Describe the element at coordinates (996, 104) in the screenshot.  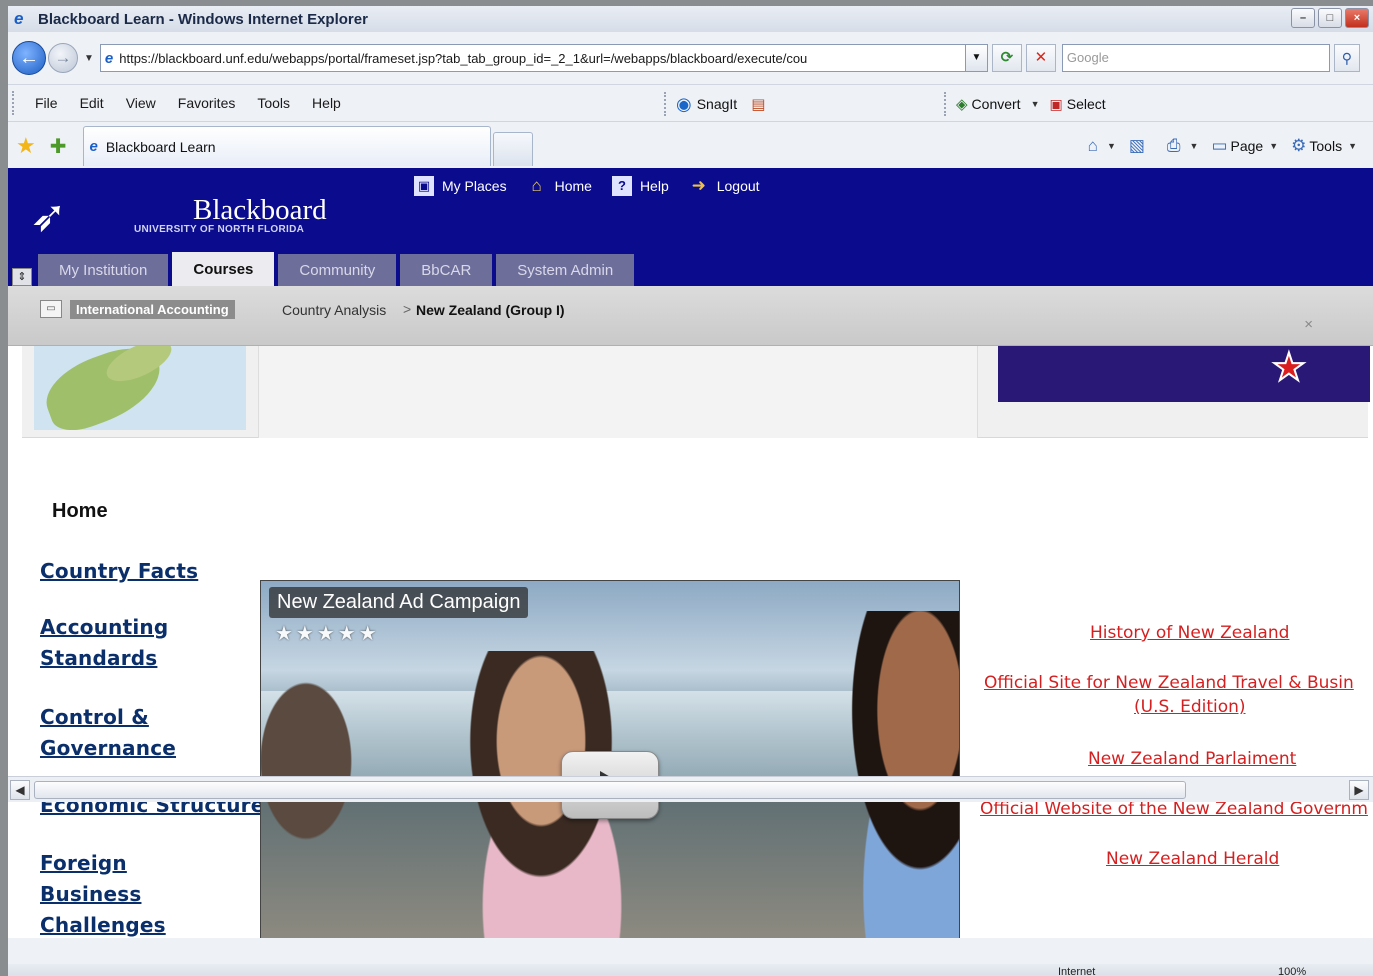
I see `convert-button: Convert` at that location.